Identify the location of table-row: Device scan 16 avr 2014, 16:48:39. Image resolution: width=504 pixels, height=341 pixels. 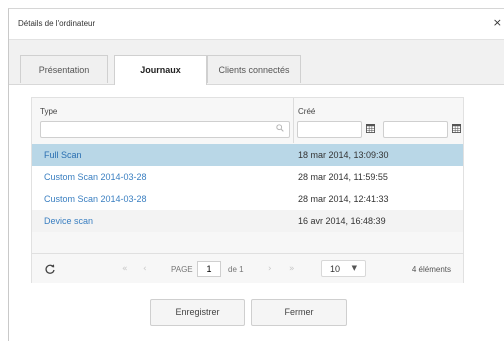
(247, 221).